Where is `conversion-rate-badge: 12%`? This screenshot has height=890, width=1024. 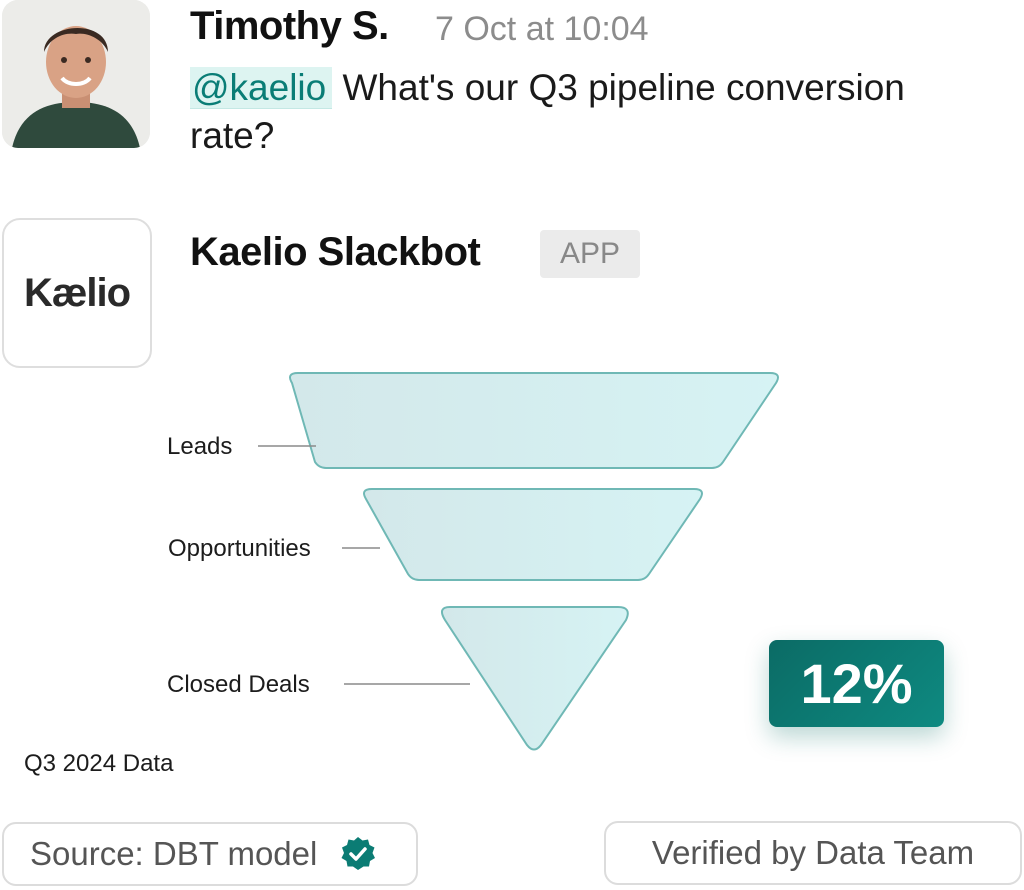 conversion-rate-badge: 12% is located at coordinates (856, 683).